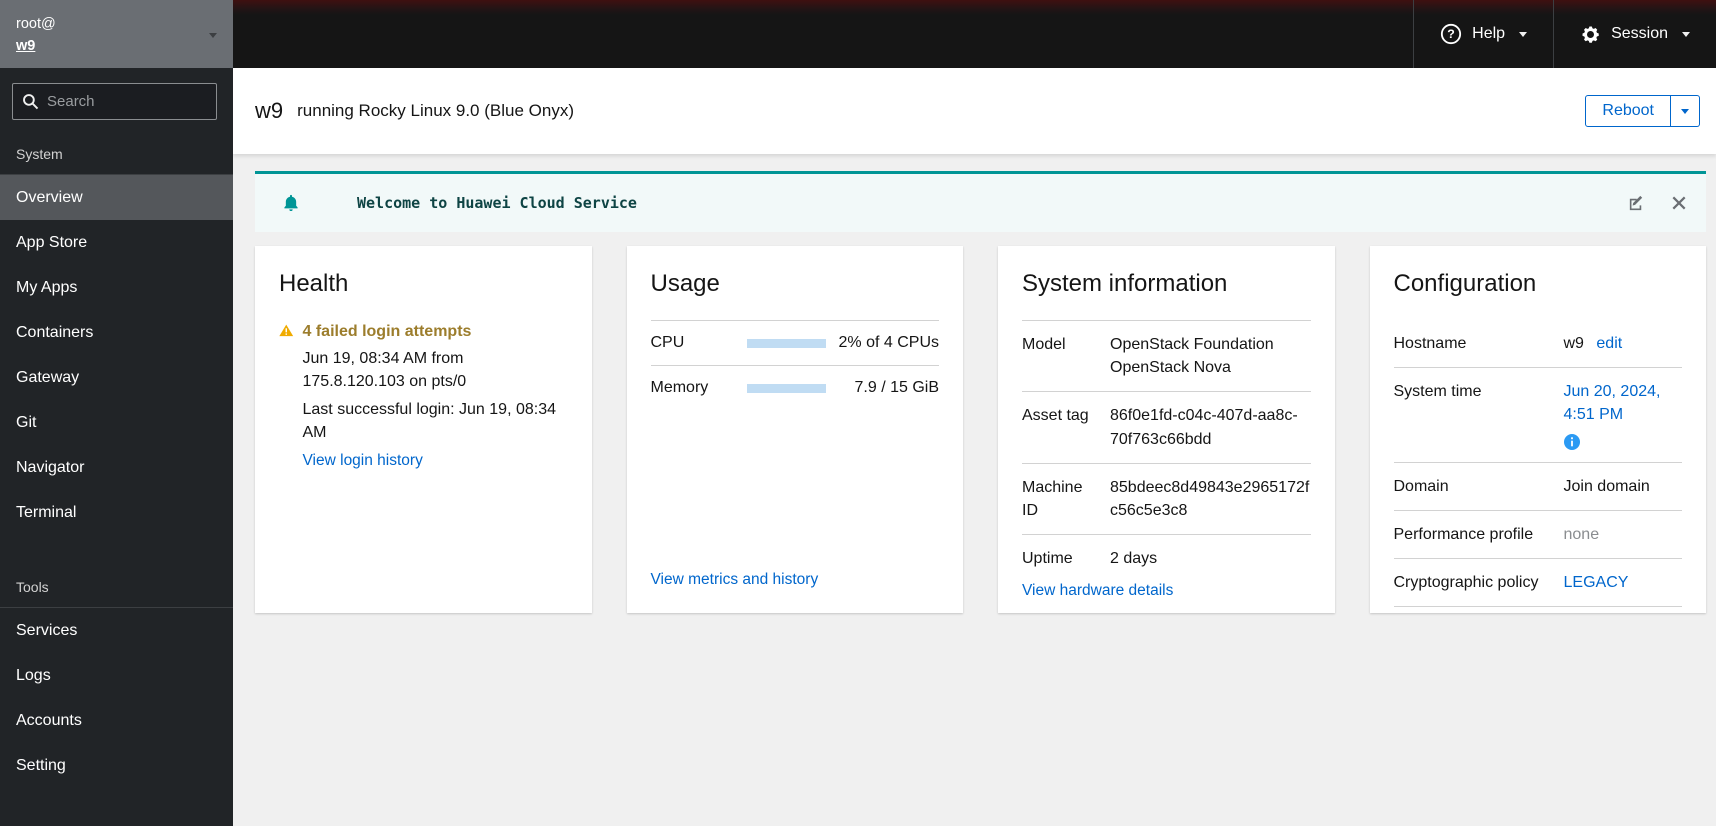  Describe the element at coordinates (116, 34) in the screenshot. I see `user-menu: root@ w9` at that location.